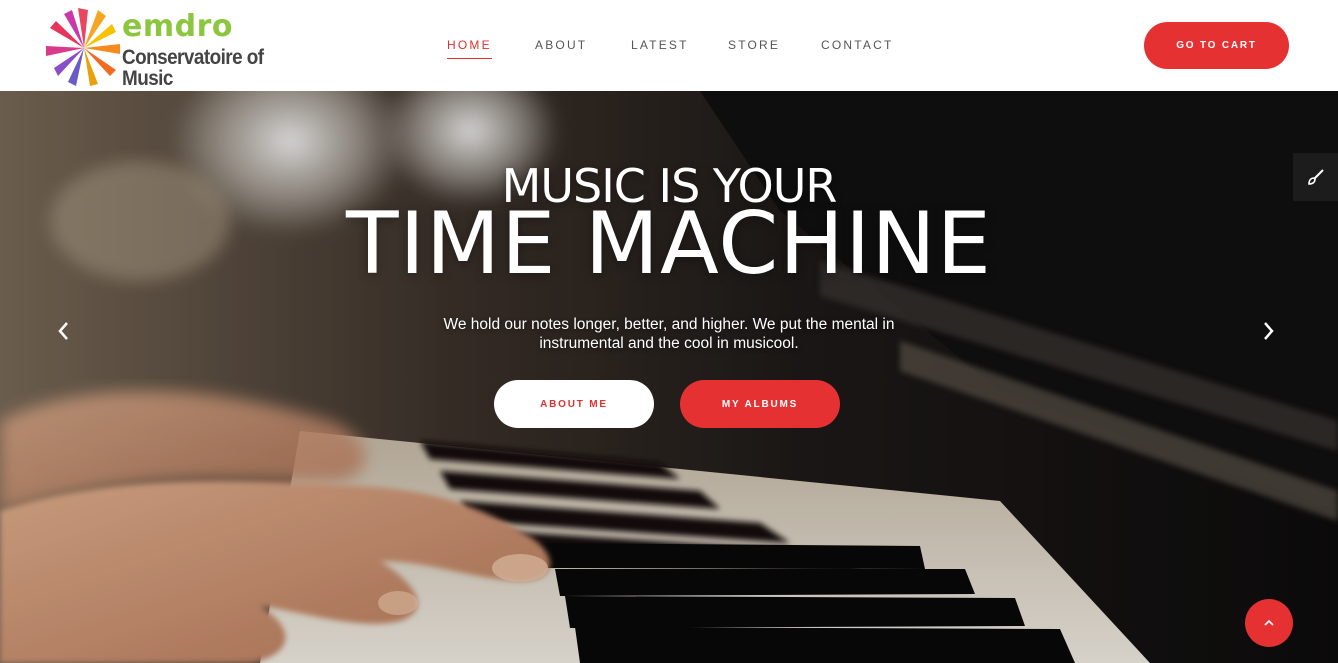  I want to click on my-albums-button: MY ALBUMS, so click(760, 404).